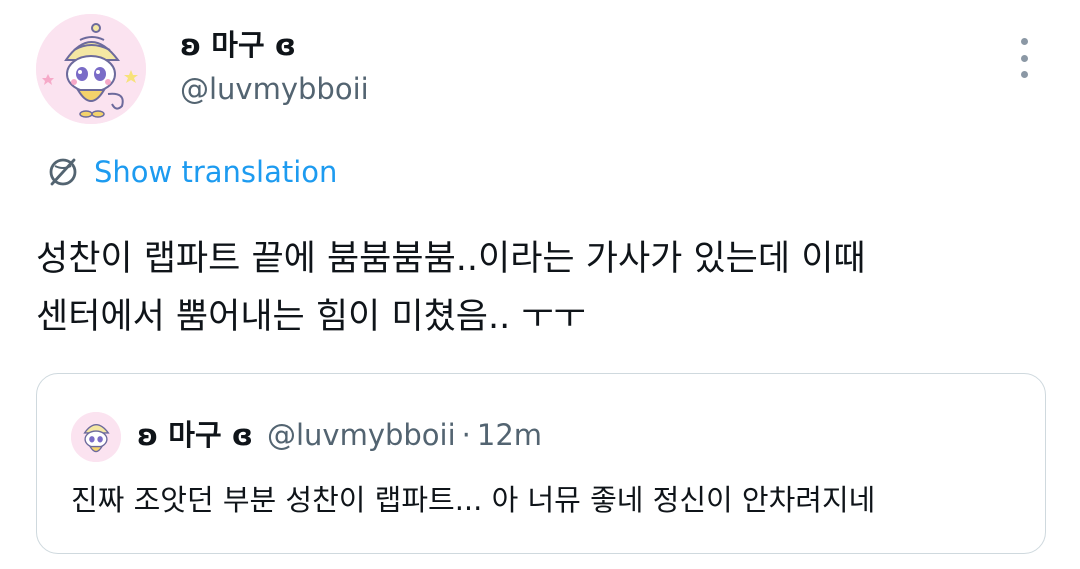 The image size is (1080, 569). Describe the element at coordinates (274, 89) in the screenshot. I see `author-handle: @luvmybboii` at that location.